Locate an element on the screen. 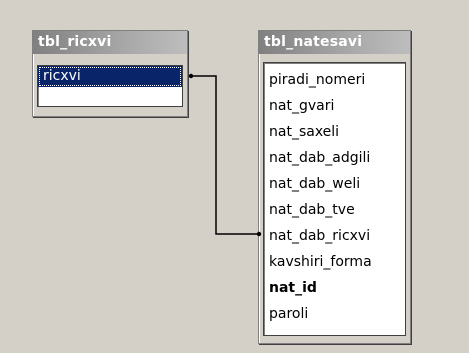 This screenshot has height=353, width=469. relationship-endpoint-left is located at coordinates (191, 76).